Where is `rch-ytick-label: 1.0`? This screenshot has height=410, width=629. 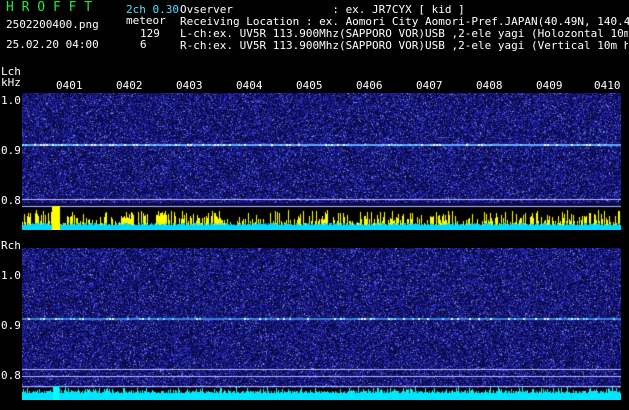 rch-ytick-label: 1.0 is located at coordinates (11, 275).